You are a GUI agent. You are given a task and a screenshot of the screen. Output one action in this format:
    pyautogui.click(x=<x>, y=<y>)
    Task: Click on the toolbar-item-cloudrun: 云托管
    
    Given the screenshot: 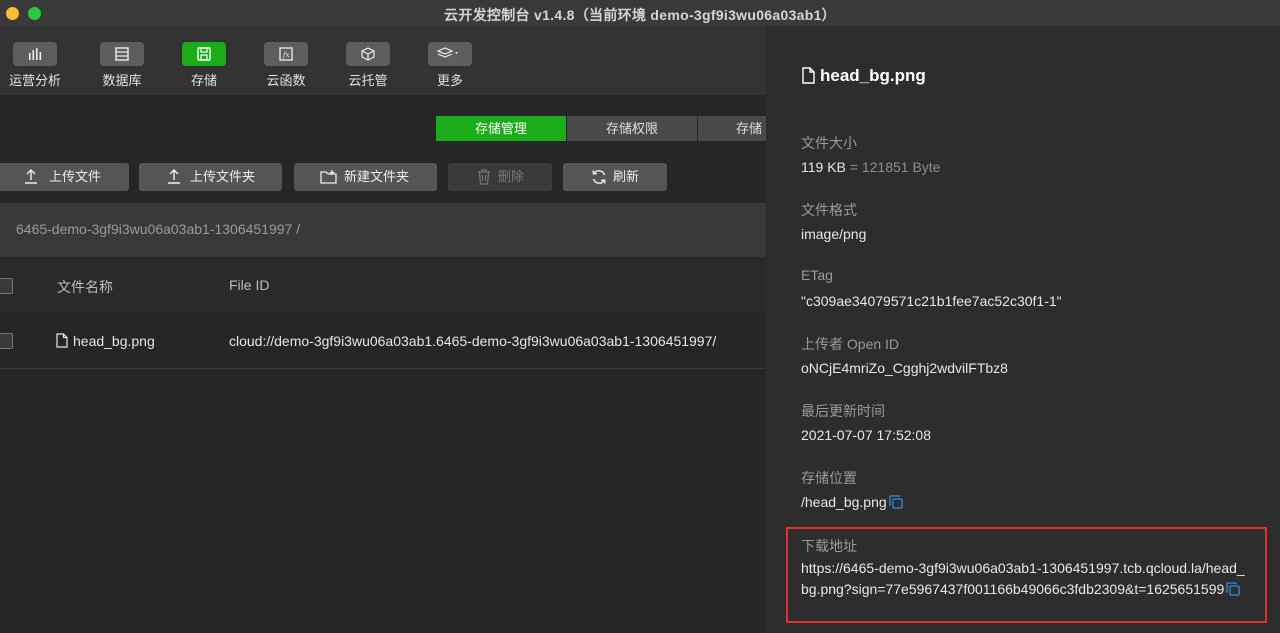 What is the action you would take?
    pyautogui.click(x=368, y=65)
    